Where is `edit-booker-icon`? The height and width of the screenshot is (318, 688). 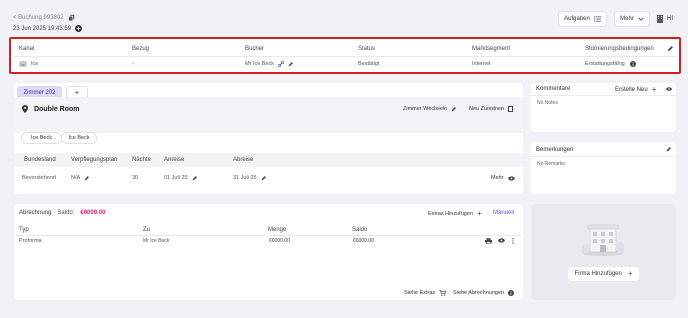
edit-booker-icon is located at coordinates (291, 64).